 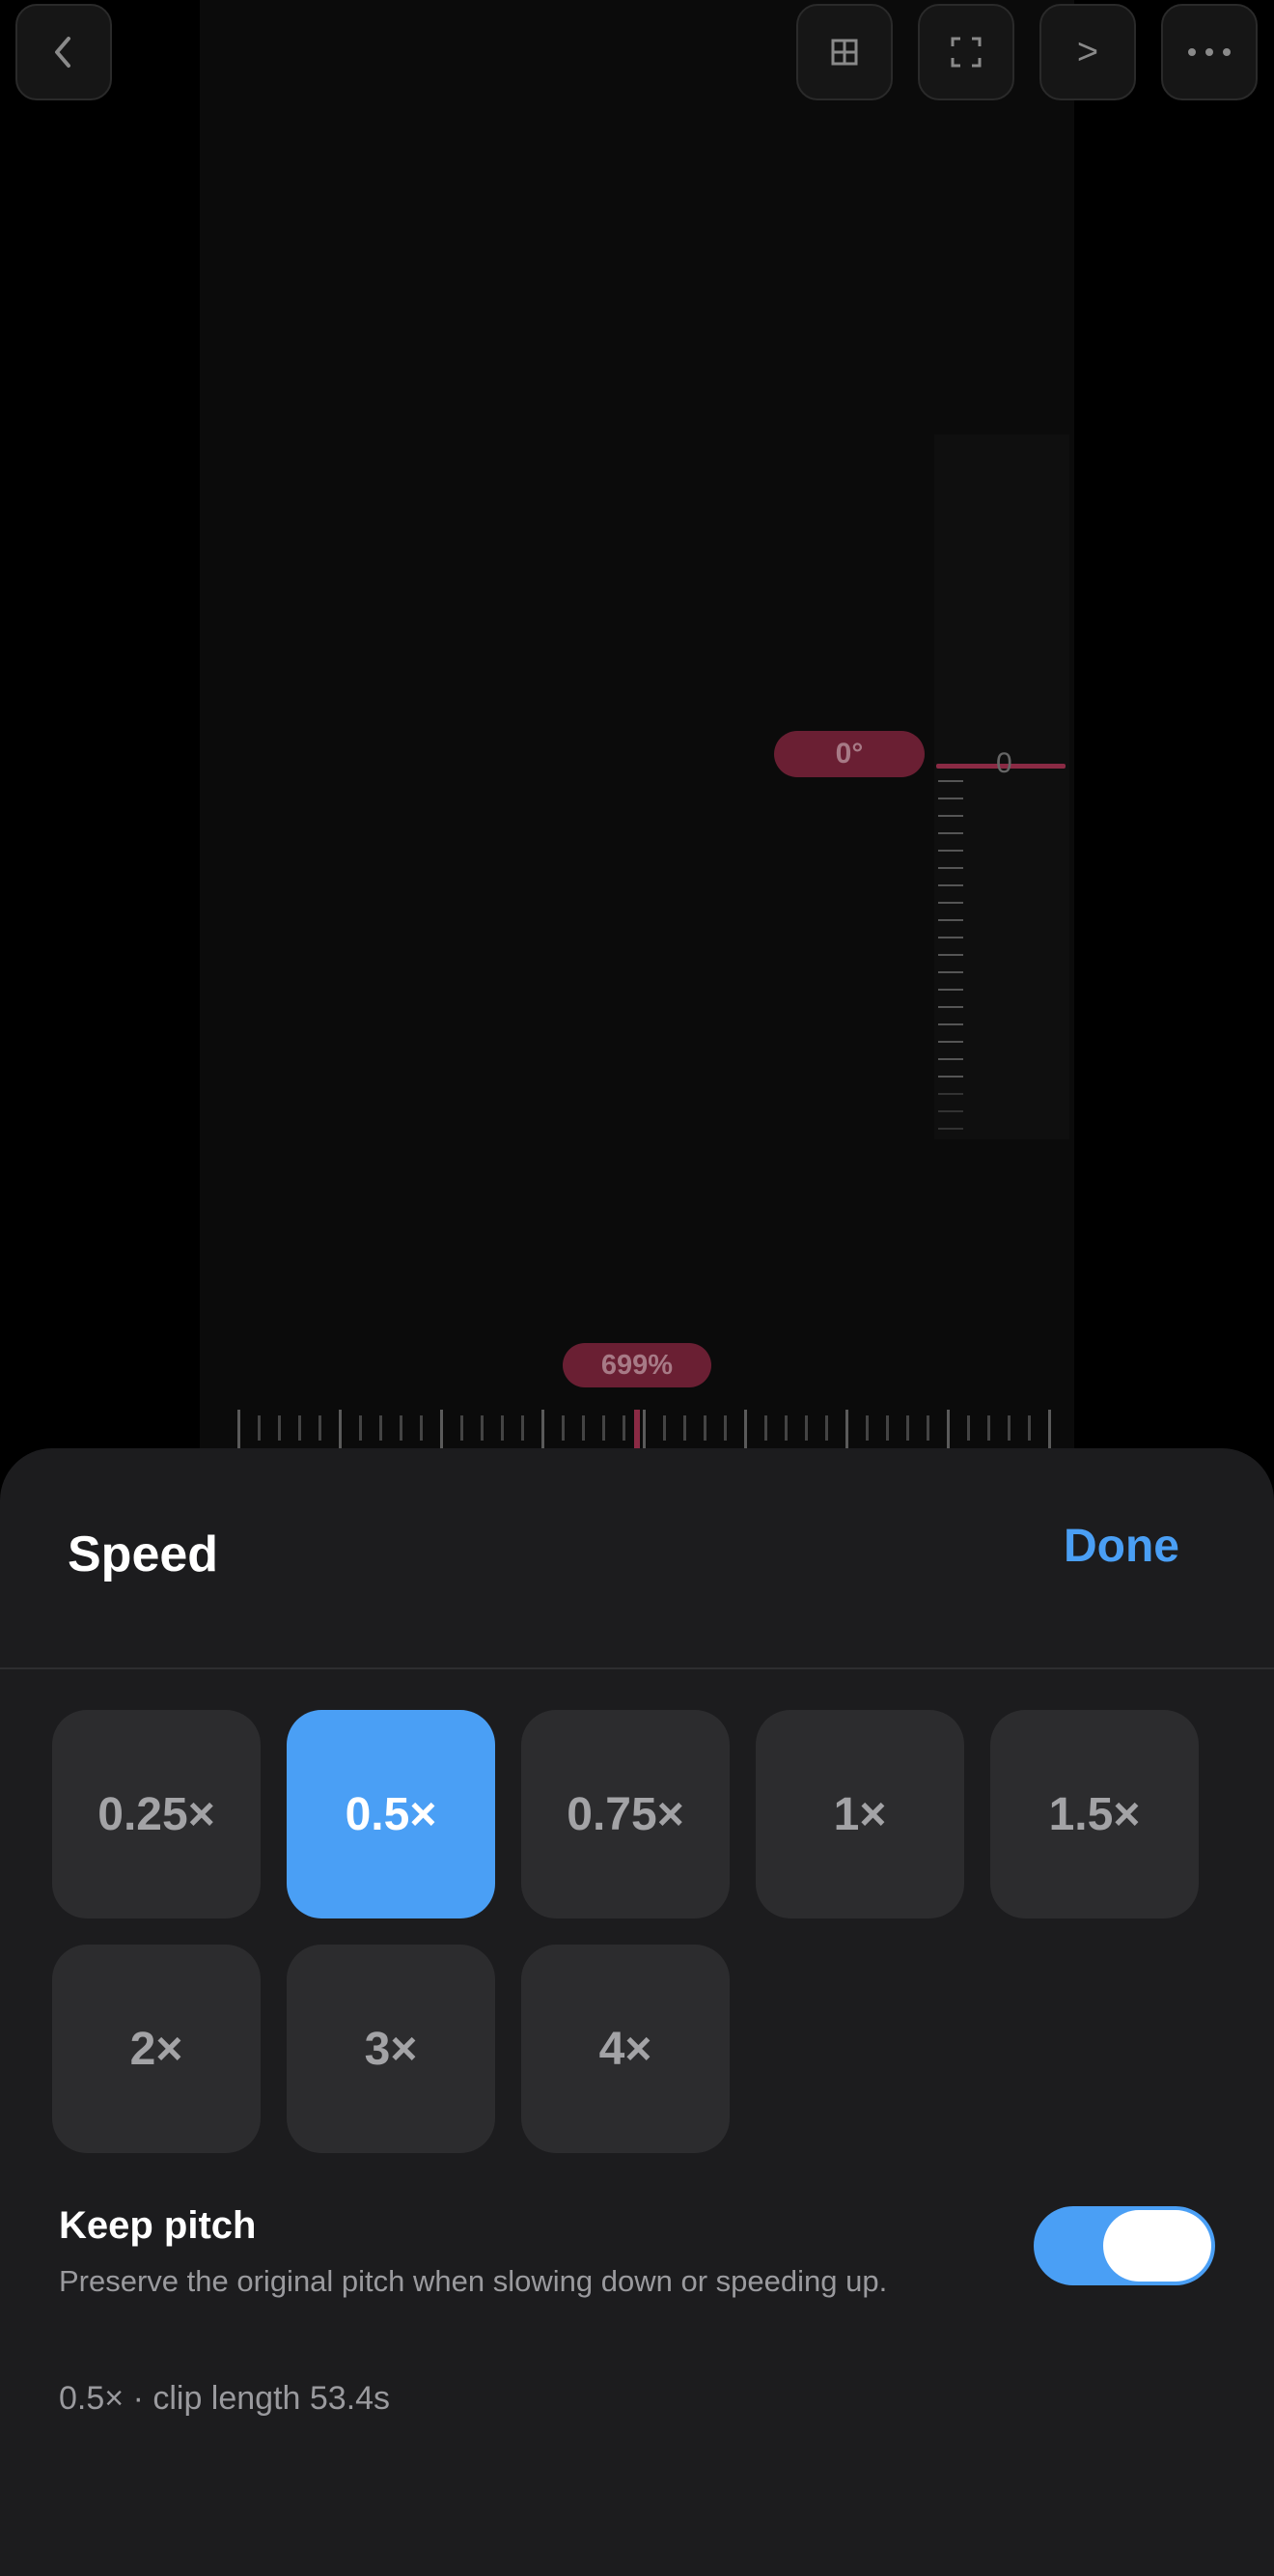 What do you see at coordinates (637, 1429) in the screenshot?
I see `zoom-center-marker` at bounding box center [637, 1429].